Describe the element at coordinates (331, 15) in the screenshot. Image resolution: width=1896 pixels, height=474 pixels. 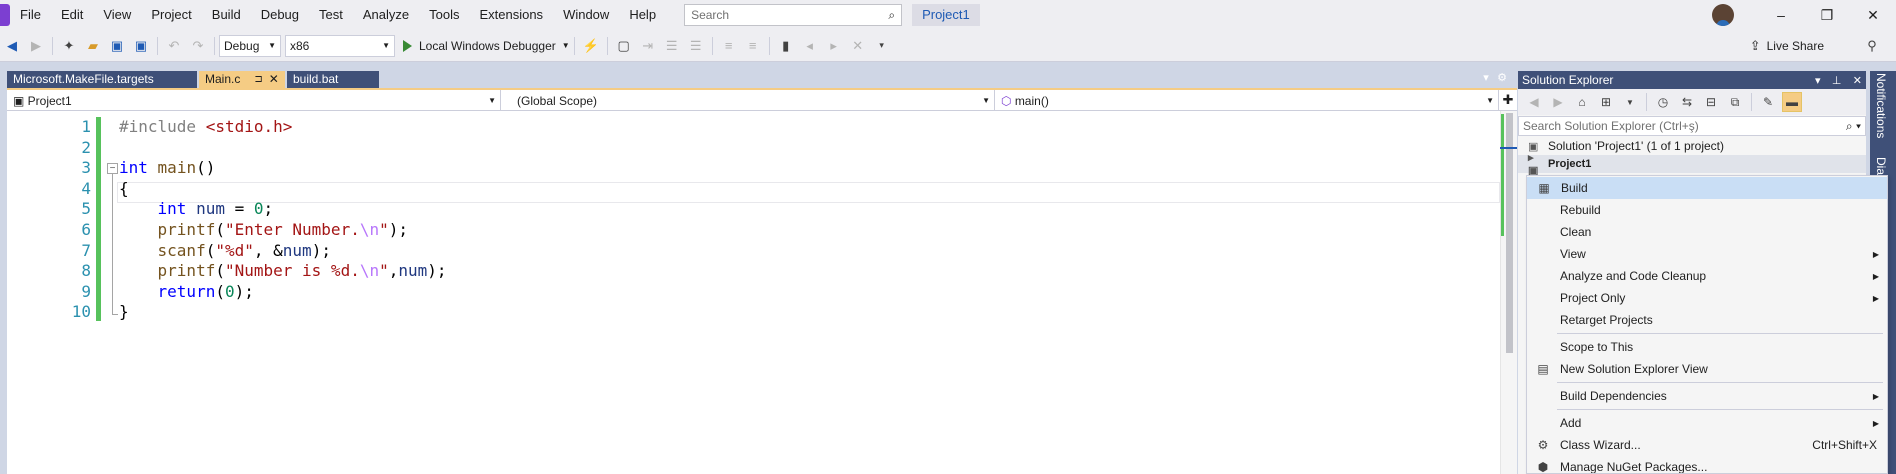
I see `menu-test: Test` at that location.